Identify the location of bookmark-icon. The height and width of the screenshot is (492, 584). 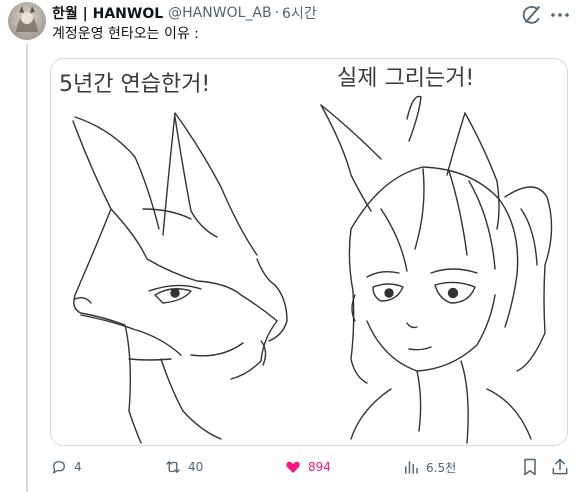
(530, 467).